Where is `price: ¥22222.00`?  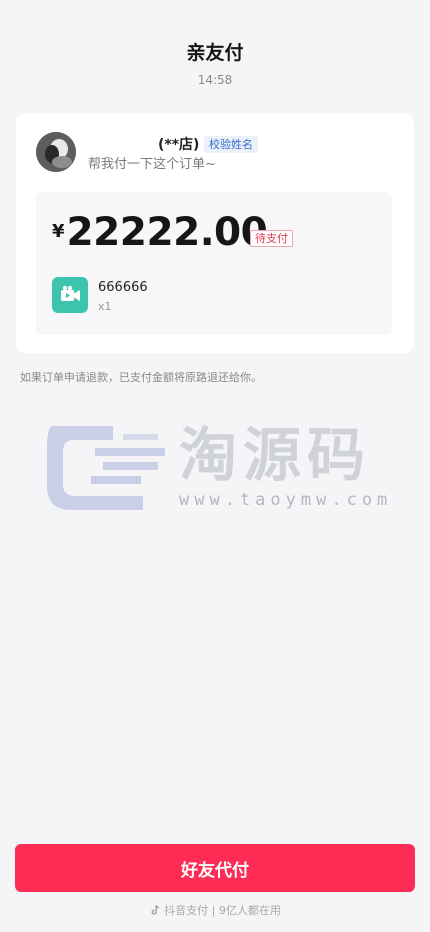
price: ¥22222.00 is located at coordinates (160, 236).